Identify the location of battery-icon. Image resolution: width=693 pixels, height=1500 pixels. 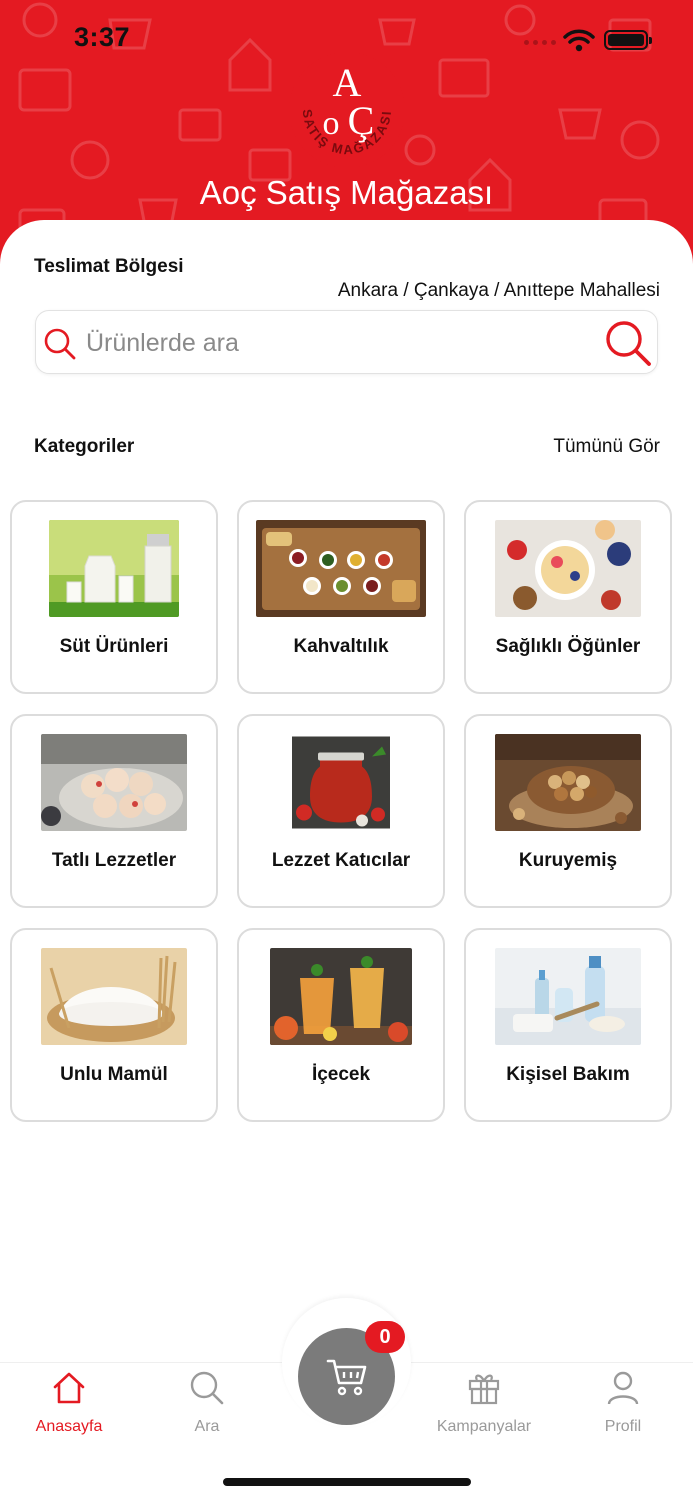
(628, 40).